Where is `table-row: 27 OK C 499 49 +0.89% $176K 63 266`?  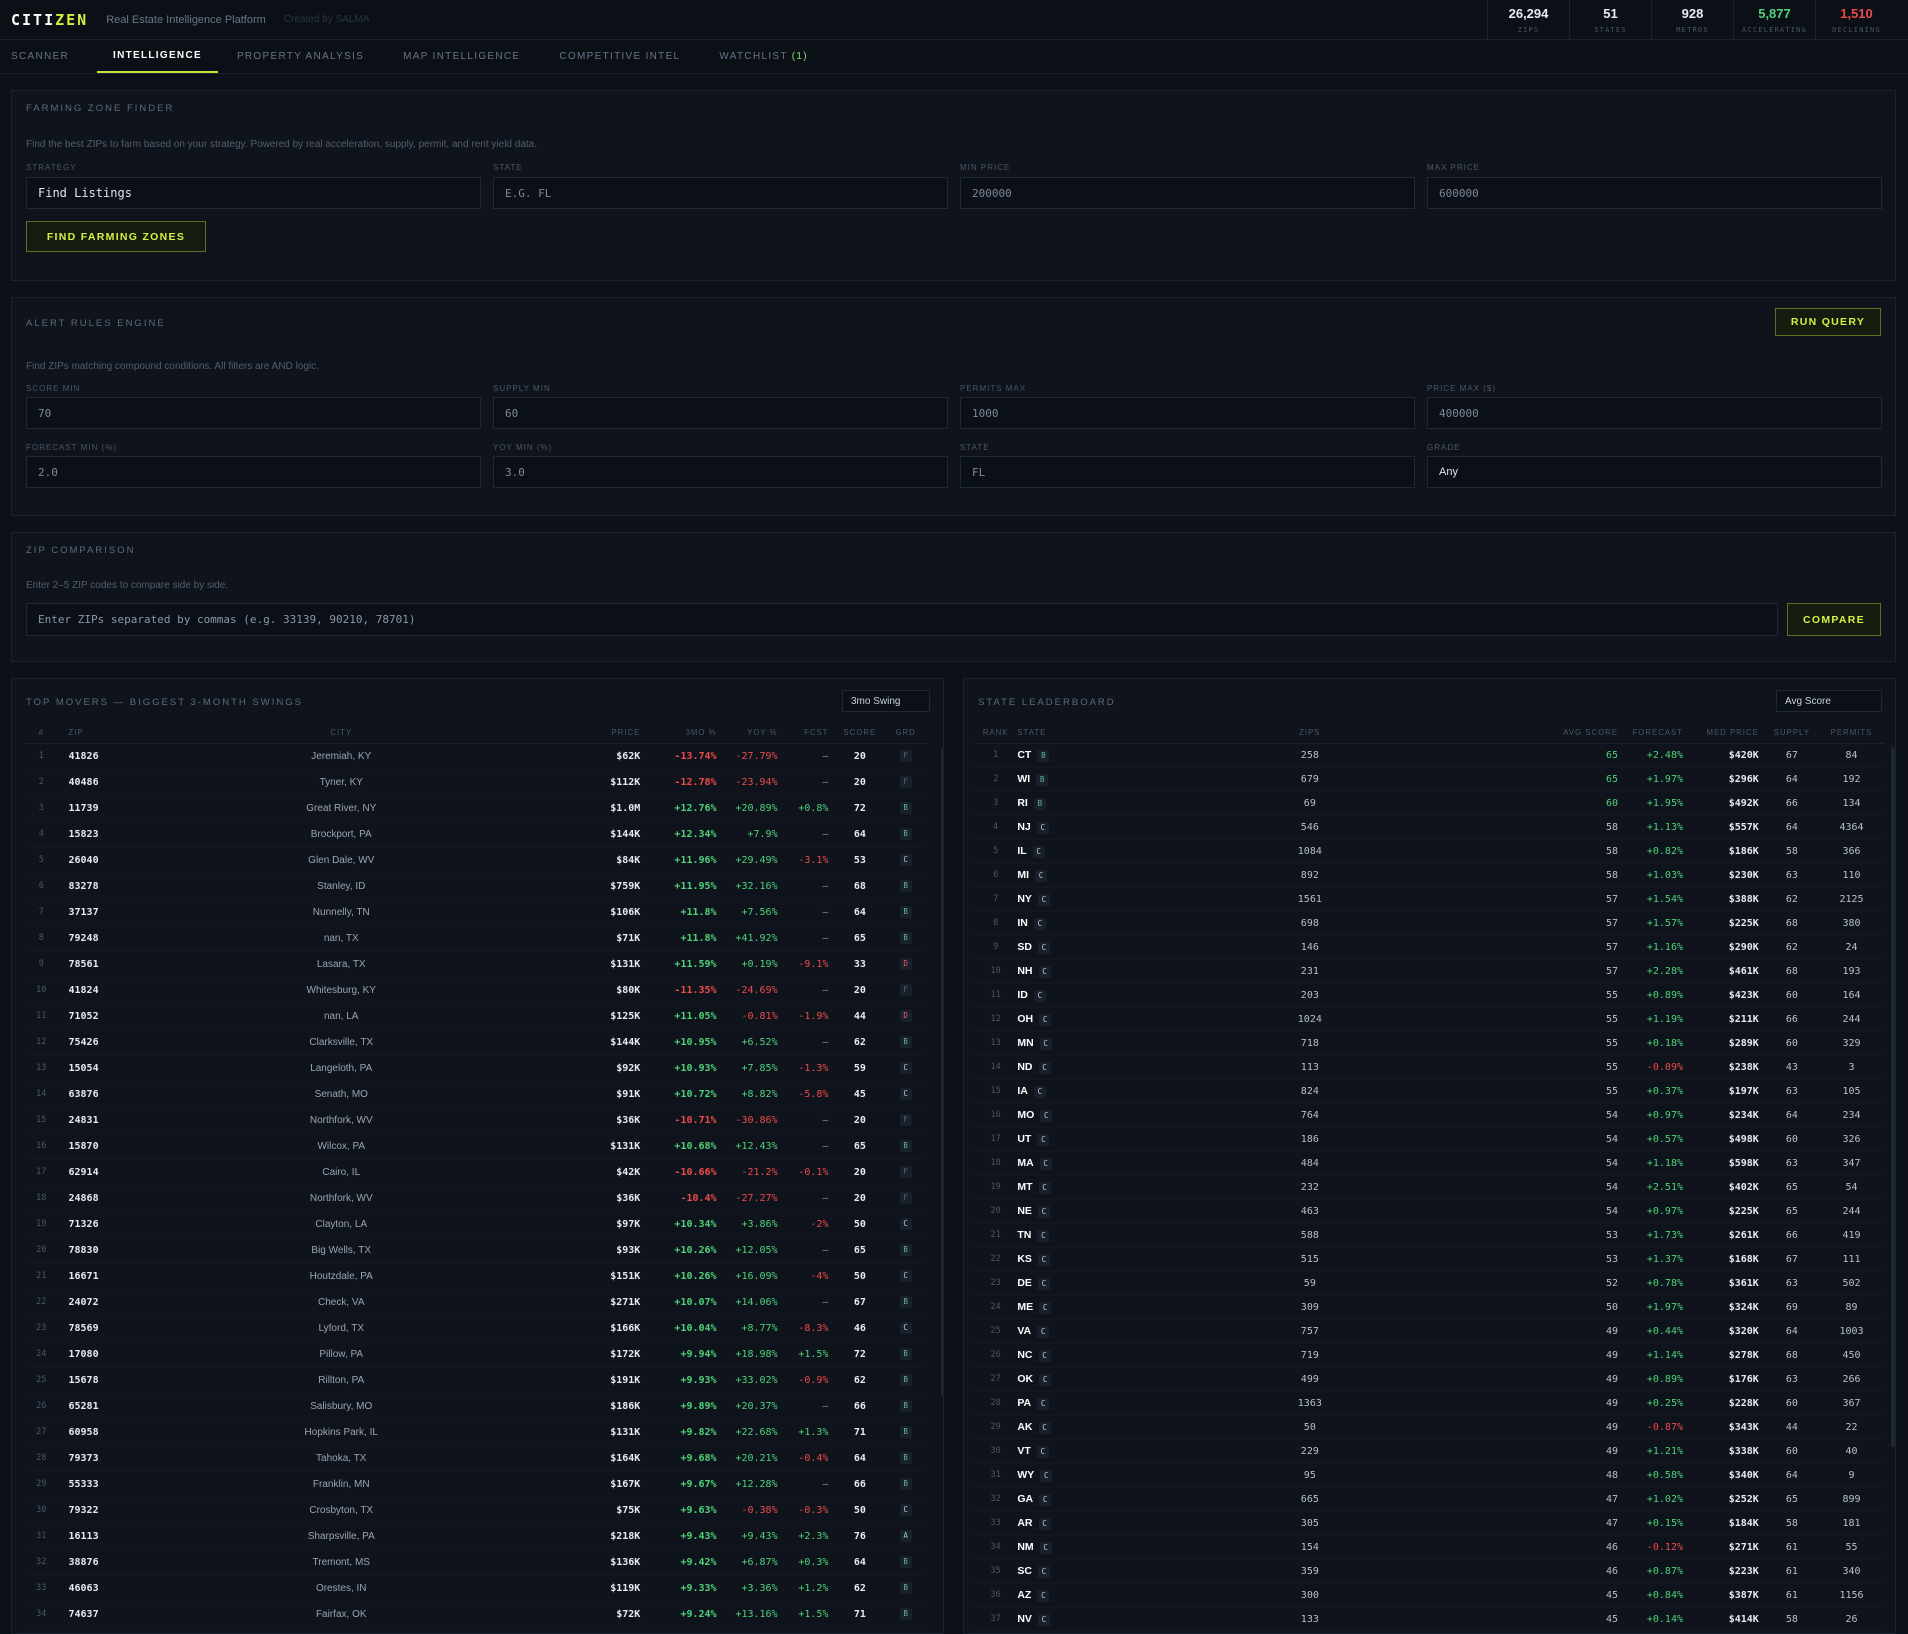 table-row: 27 OK C 499 49 +0.89% $176K 63 266 is located at coordinates (1429, 1379).